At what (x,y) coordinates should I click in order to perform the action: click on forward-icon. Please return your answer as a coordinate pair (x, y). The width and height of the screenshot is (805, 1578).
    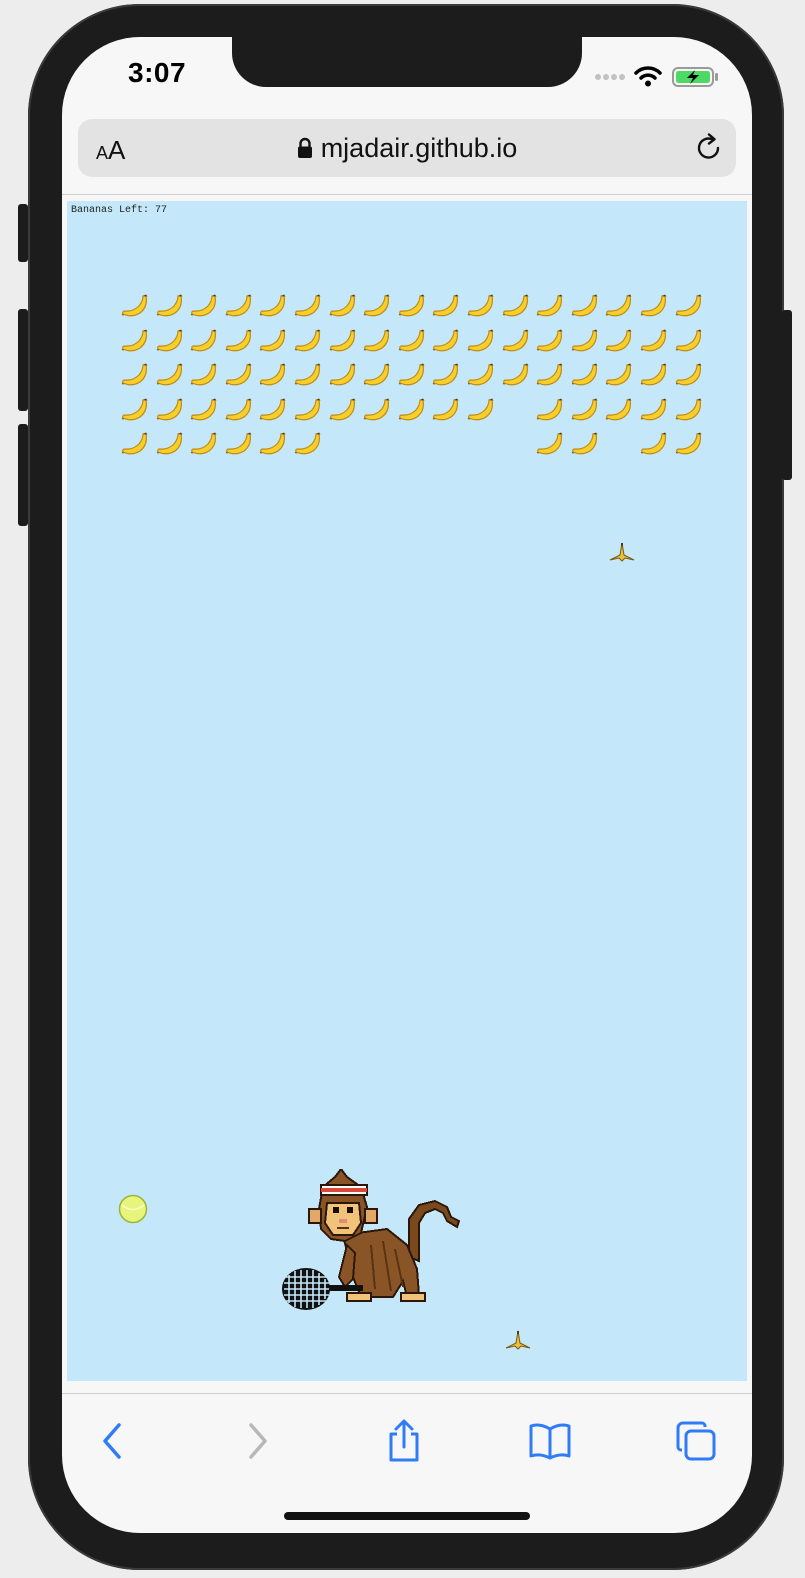
    Looking at the image, I should click on (258, 1441).